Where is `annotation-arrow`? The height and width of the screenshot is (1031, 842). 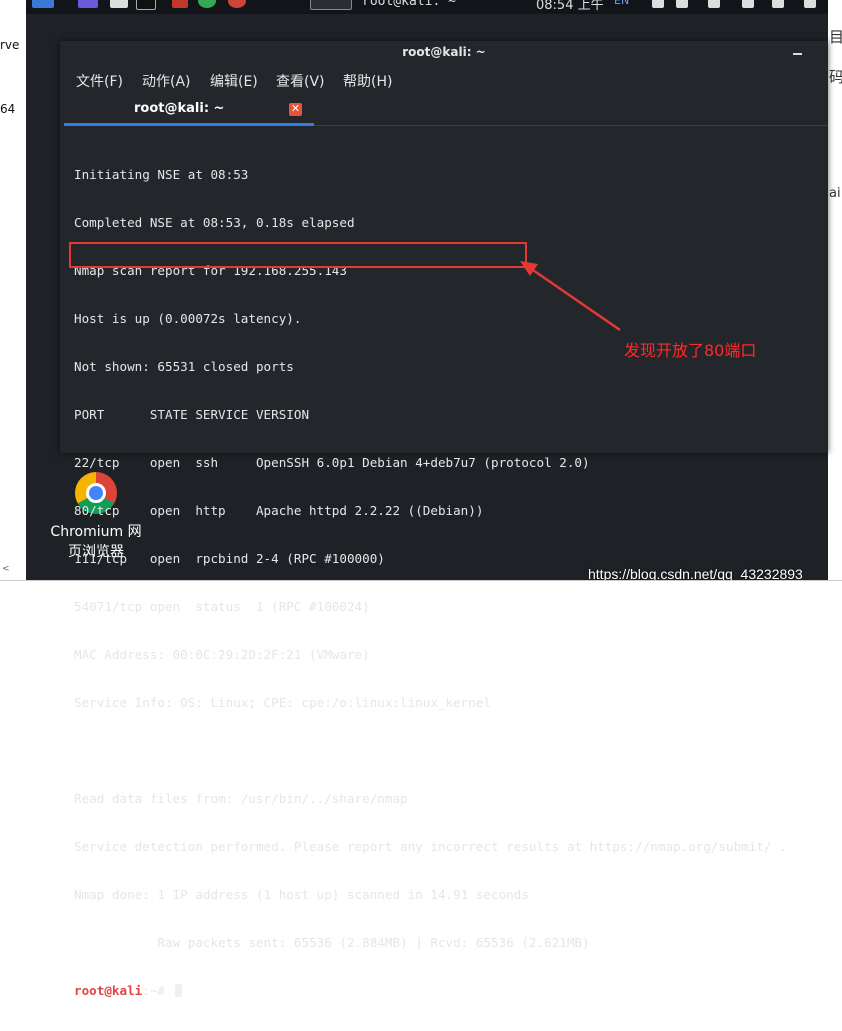
annotation-arrow is located at coordinates (570, 296).